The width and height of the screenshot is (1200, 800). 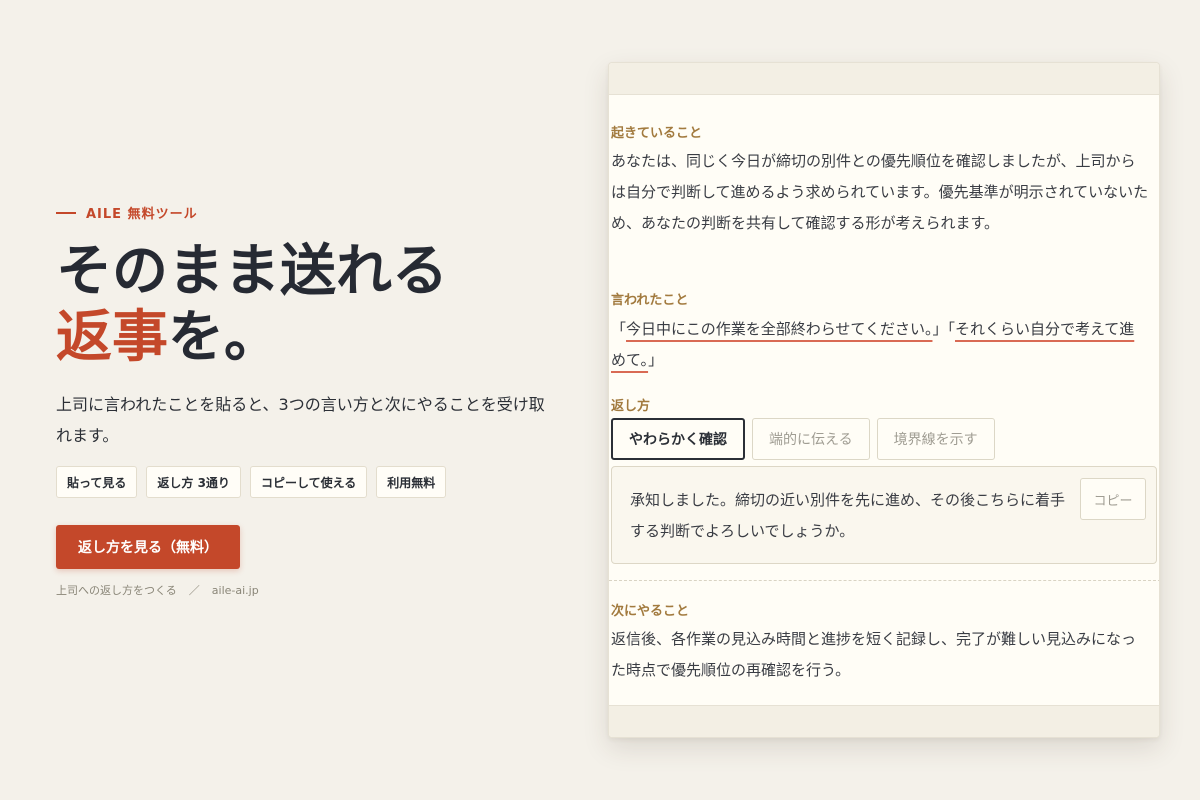 What do you see at coordinates (678, 439) in the screenshot?
I see `tab-soft-confirm: やわらかく確認` at bounding box center [678, 439].